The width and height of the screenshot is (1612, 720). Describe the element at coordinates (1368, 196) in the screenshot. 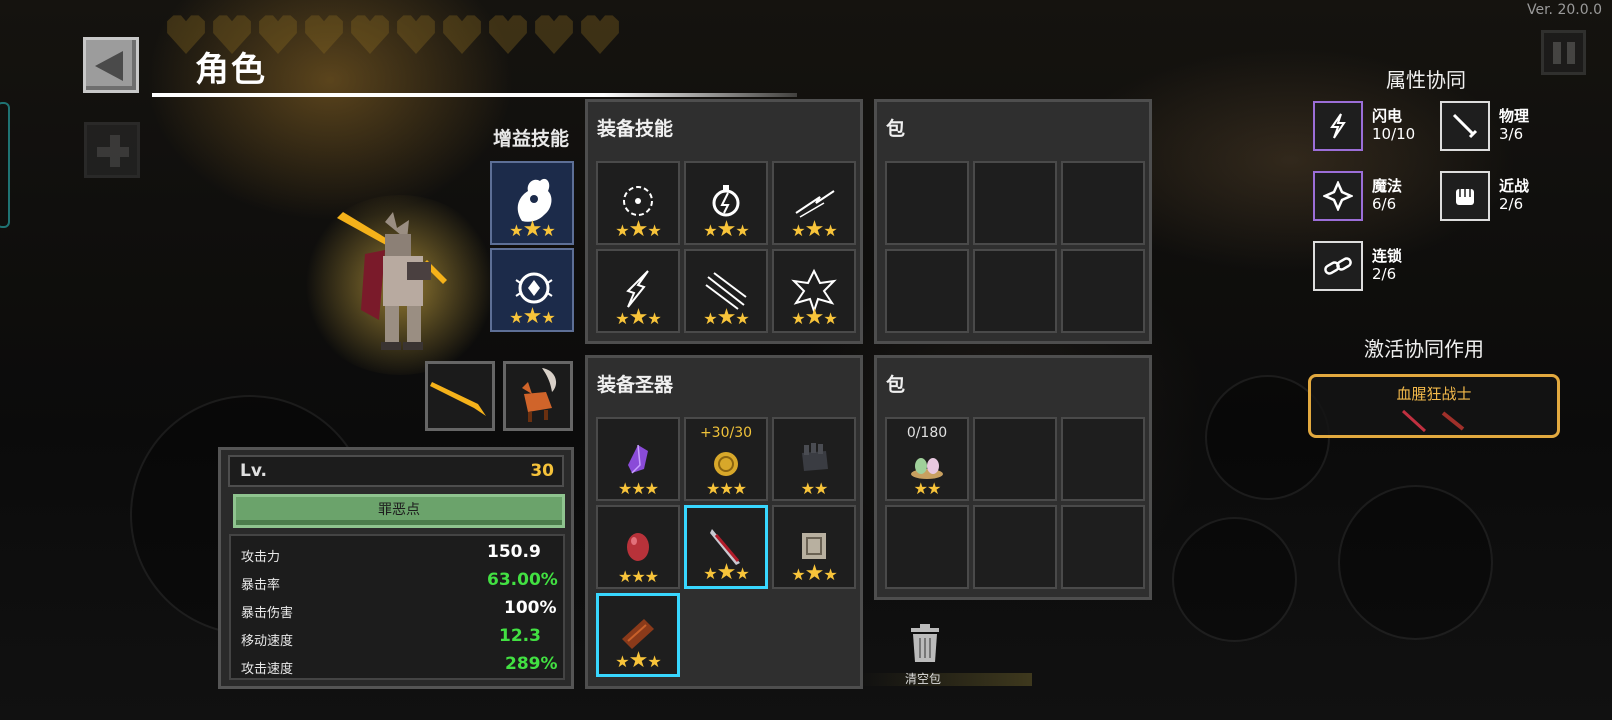

I see `synergy-magic: 魔法 6/6` at that location.